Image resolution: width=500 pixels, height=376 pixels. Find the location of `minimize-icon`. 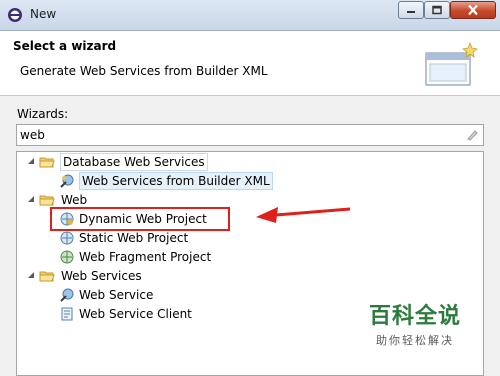

minimize-icon is located at coordinates (411, 12).